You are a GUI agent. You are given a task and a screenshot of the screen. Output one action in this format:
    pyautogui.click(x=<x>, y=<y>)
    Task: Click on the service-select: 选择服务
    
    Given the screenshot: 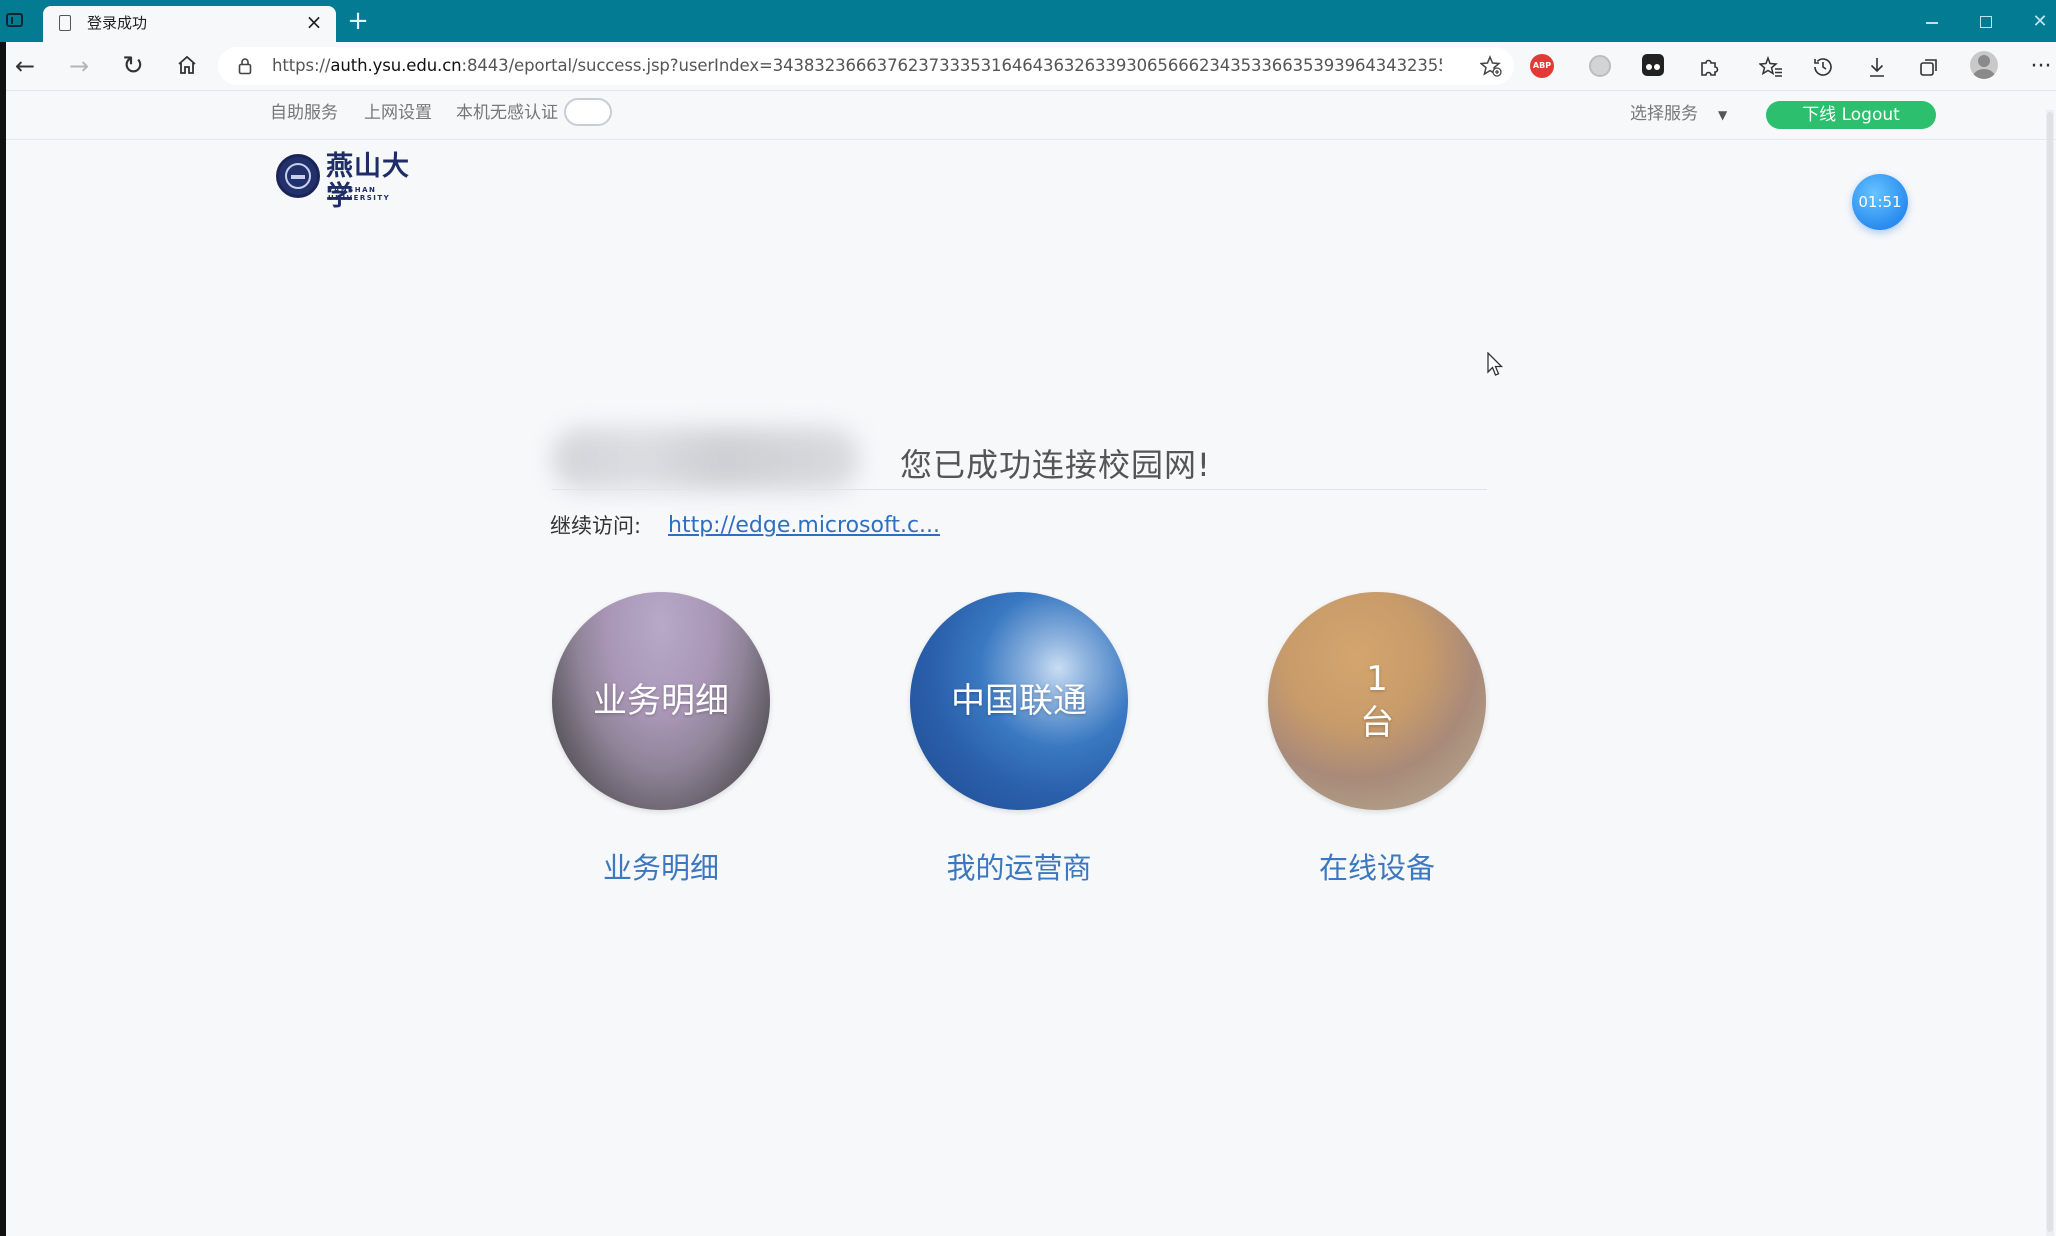 What is the action you would take?
    pyautogui.click(x=1664, y=114)
    